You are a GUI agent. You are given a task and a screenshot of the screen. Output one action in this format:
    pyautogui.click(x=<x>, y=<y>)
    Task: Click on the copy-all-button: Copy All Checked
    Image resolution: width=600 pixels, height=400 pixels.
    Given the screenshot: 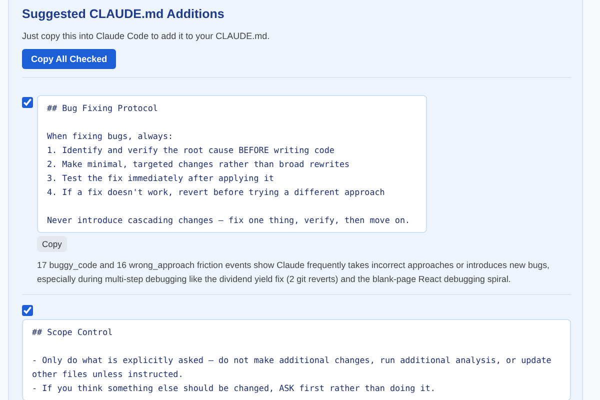 What is the action you would take?
    pyautogui.click(x=69, y=59)
    